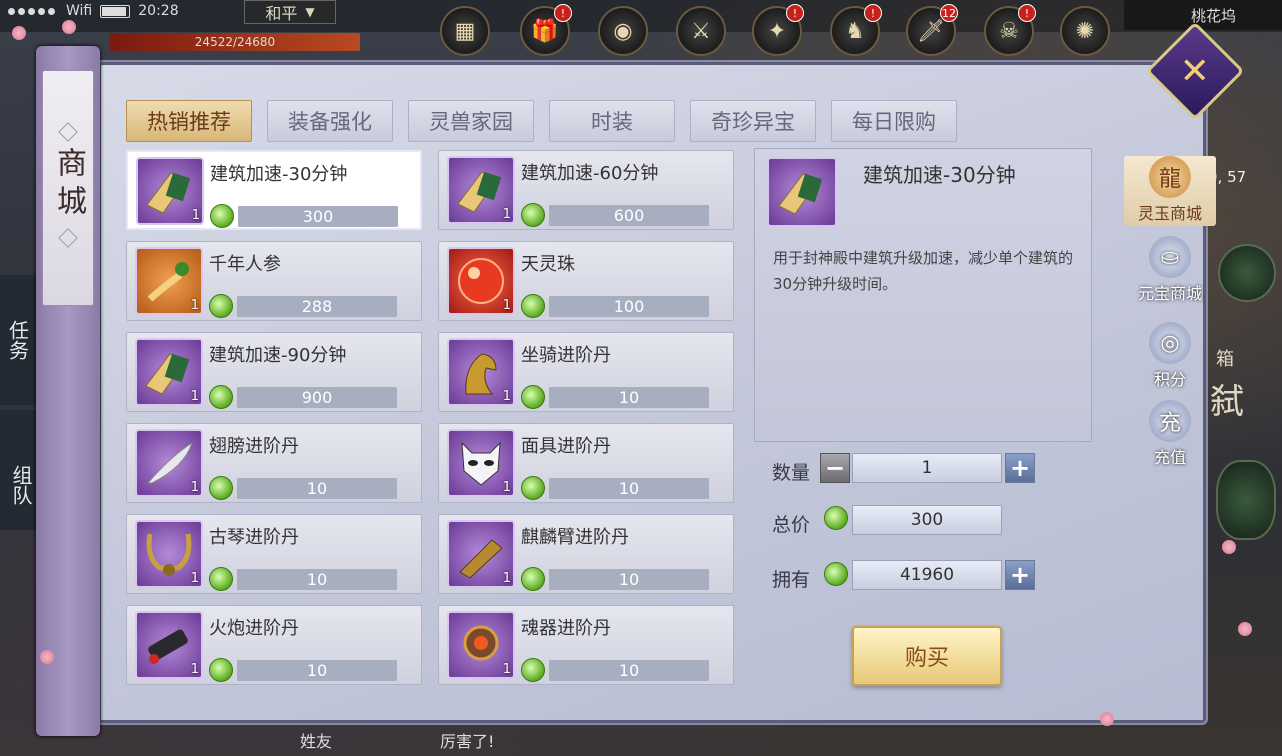 This screenshot has height=756, width=1282. Describe the element at coordinates (467, 741) in the screenshot. I see `chat-message: 厉害了!` at that location.